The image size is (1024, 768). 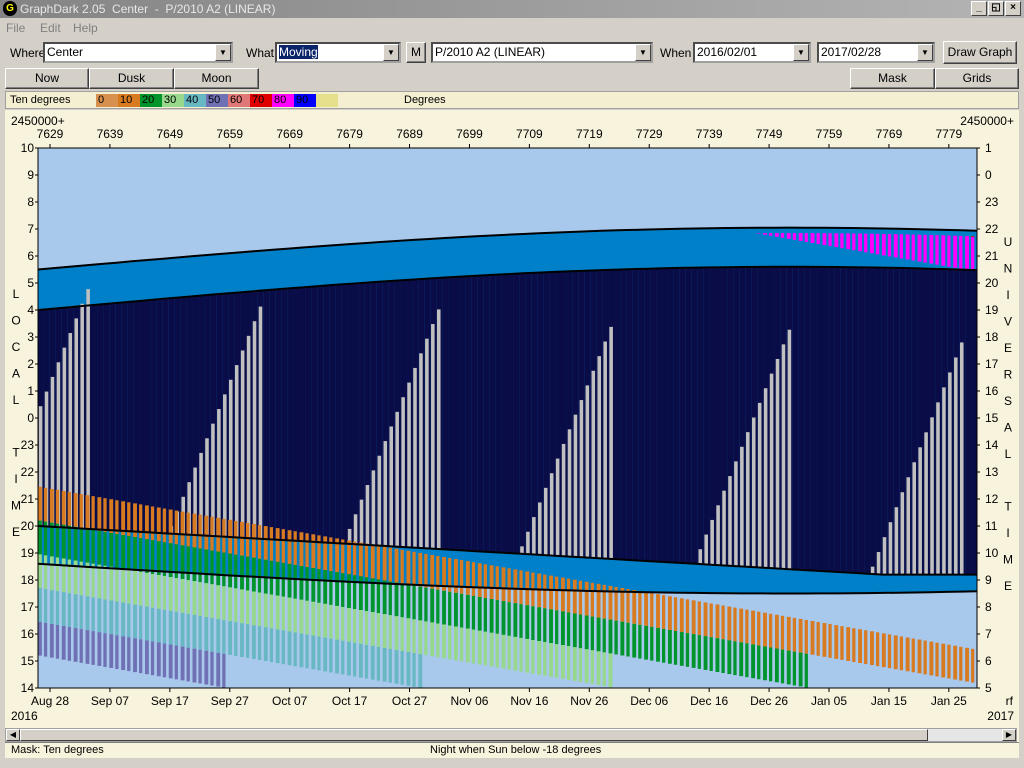 I want to click on menu-file: File, so click(x=15, y=28).